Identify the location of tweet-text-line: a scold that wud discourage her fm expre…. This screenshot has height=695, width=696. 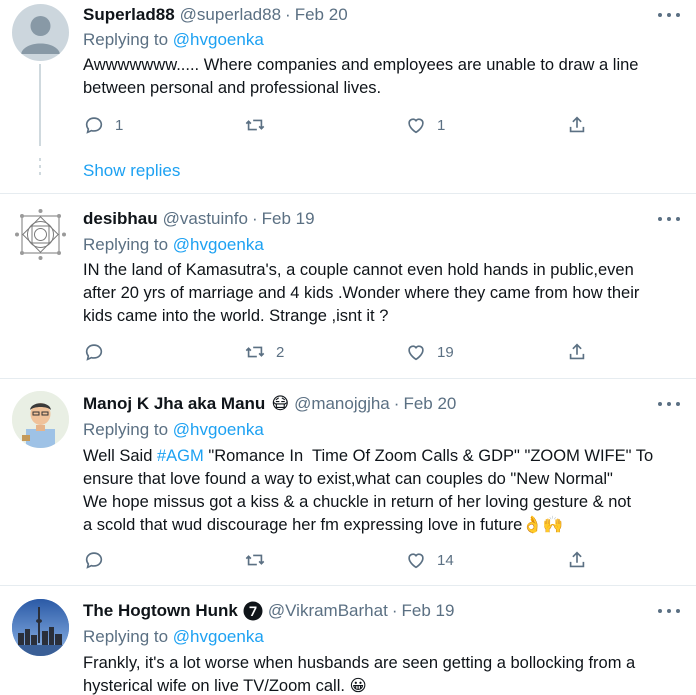
(323, 525).